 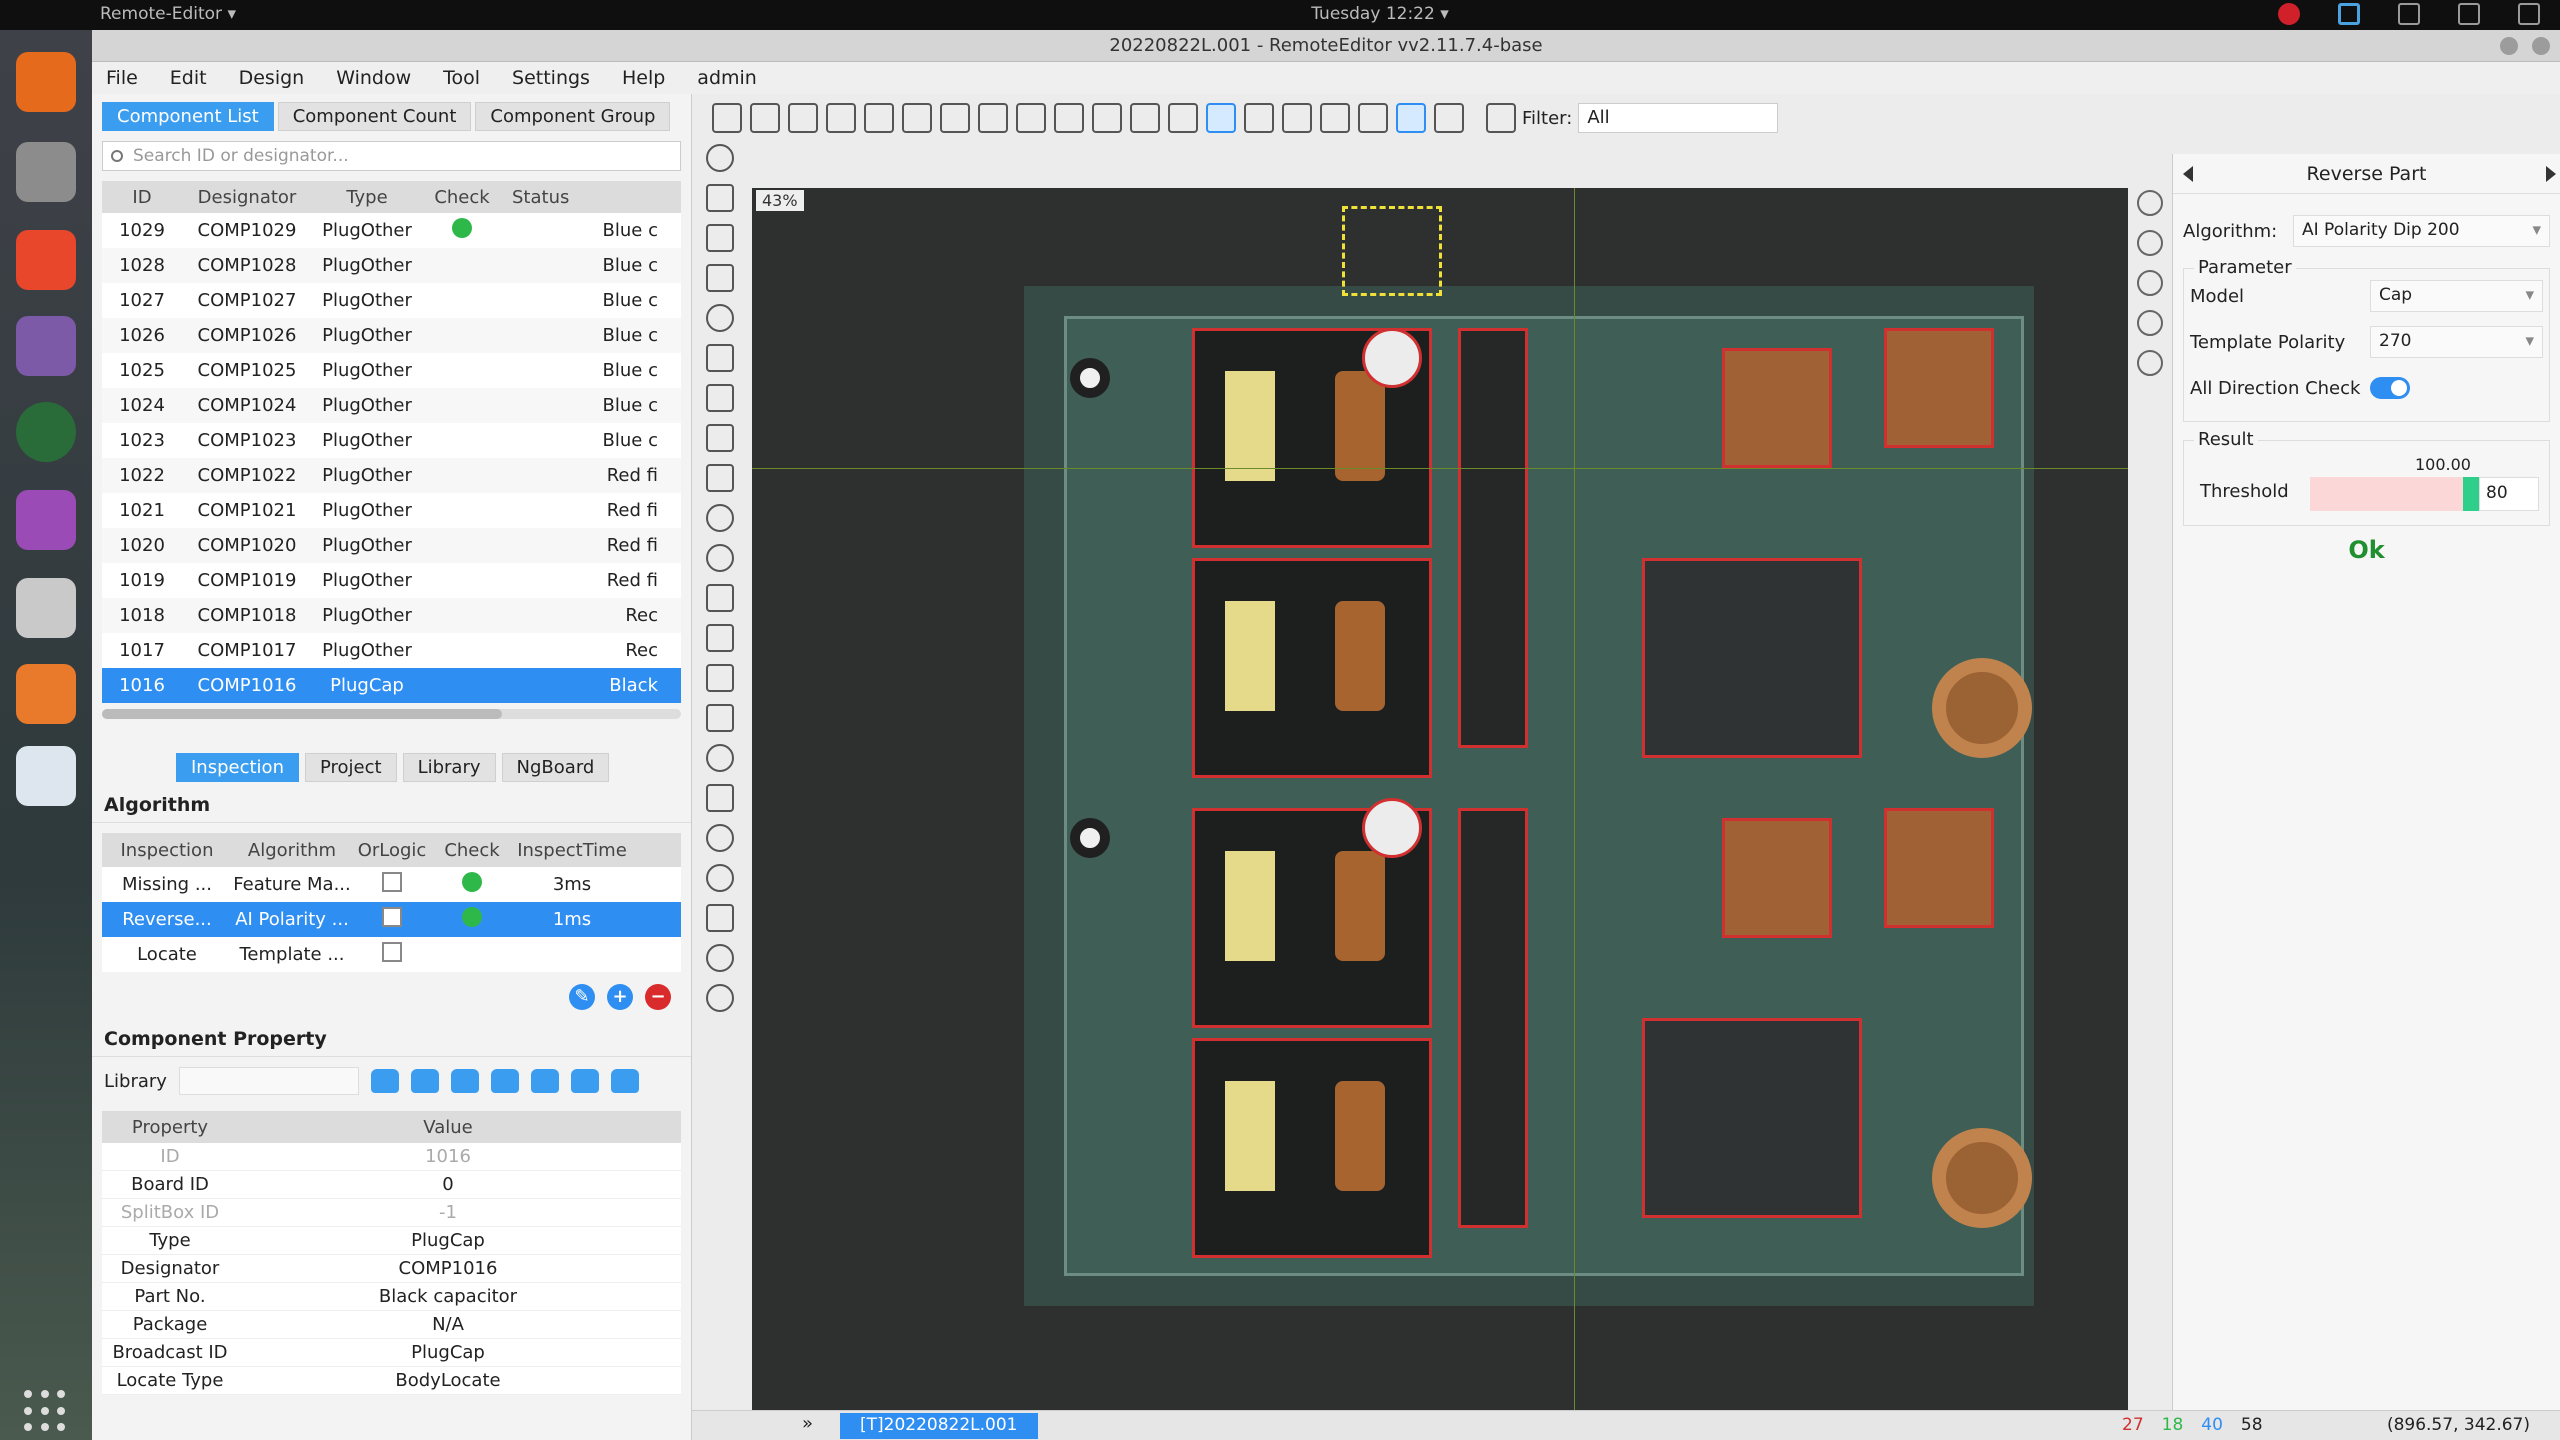 I want to click on component-box-transformer, so click(x=1312, y=668).